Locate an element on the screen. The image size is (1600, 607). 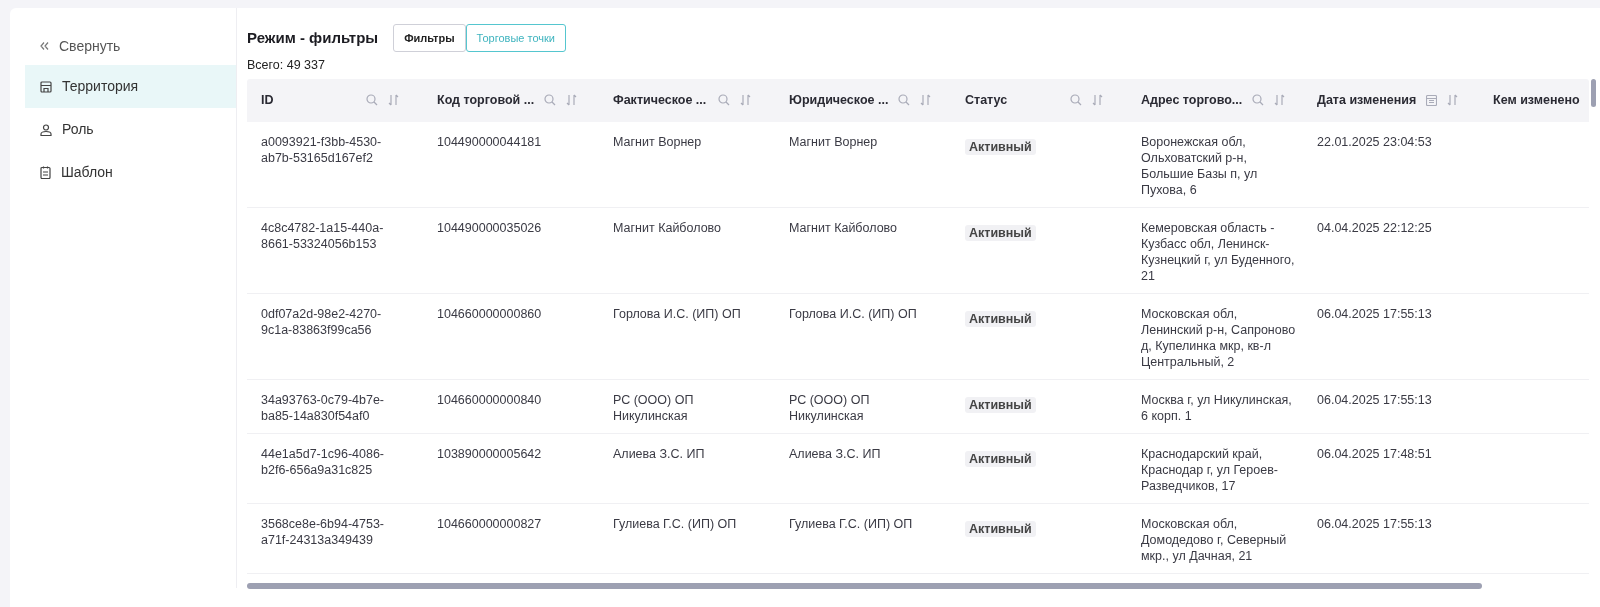
actual-name-cell-text: Горлова И.С. (ИП) ОП is located at coordinates (677, 313).